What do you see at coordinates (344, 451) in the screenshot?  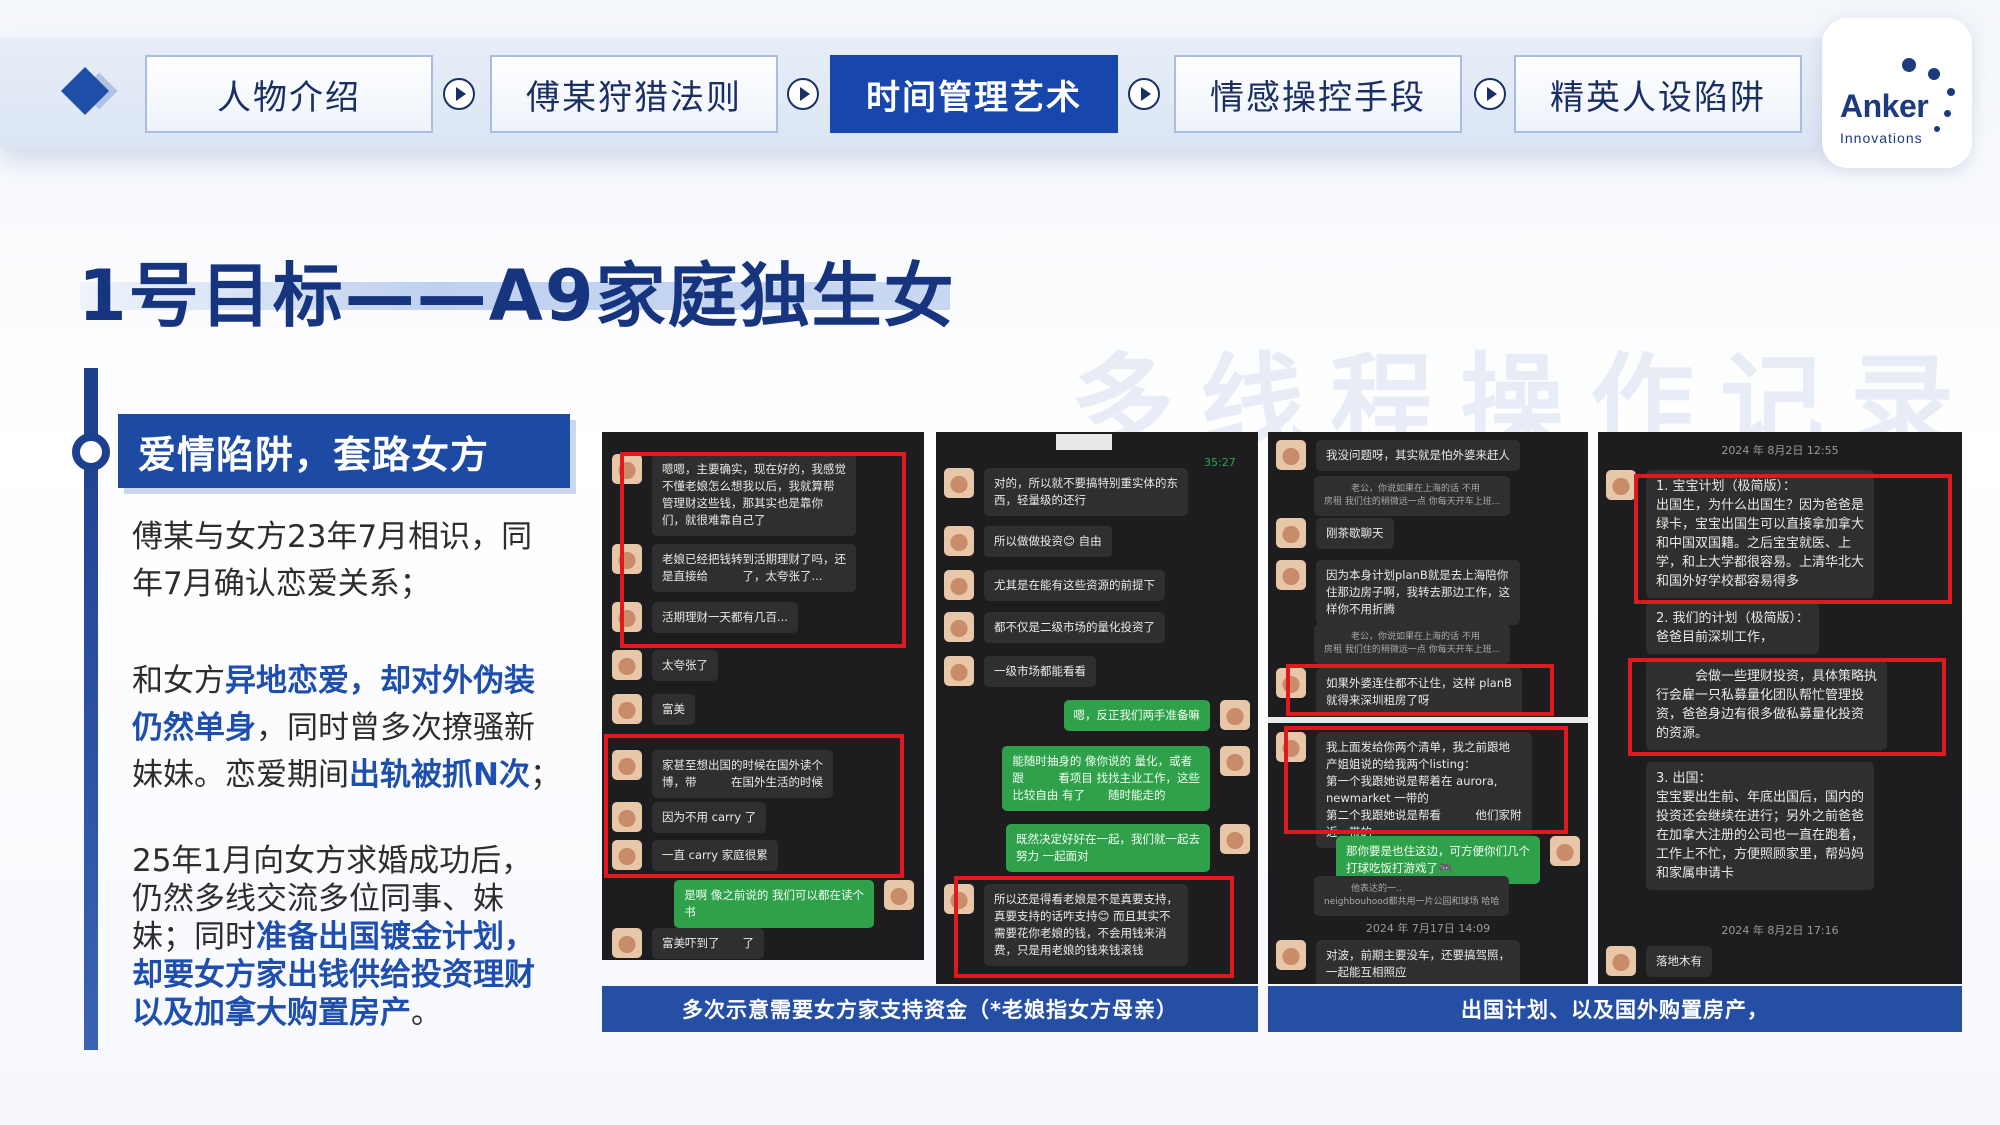 I see `section-header: 爱情陷阱，套路女方` at bounding box center [344, 451].